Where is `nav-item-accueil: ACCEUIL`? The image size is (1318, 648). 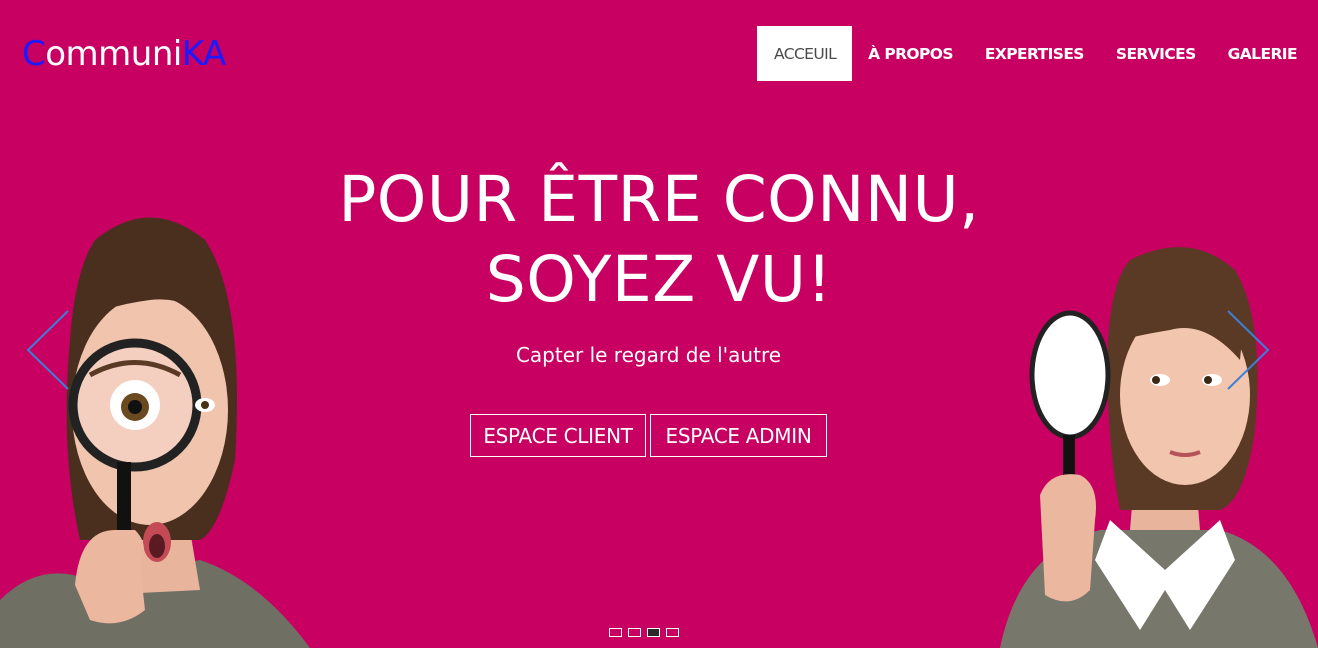
nav-item-accueil: ACCEUIL is located at coordinates (805, 53).